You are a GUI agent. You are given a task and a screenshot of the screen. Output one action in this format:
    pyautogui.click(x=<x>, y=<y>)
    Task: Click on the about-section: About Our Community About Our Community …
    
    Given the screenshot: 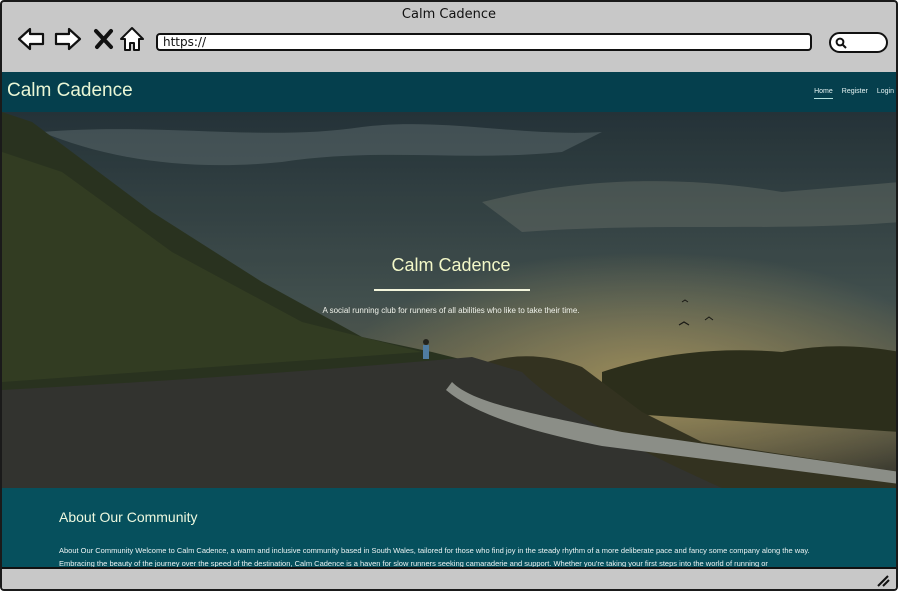 What is the action you would take?
    pyautogui.click(x=449, y=527)
    